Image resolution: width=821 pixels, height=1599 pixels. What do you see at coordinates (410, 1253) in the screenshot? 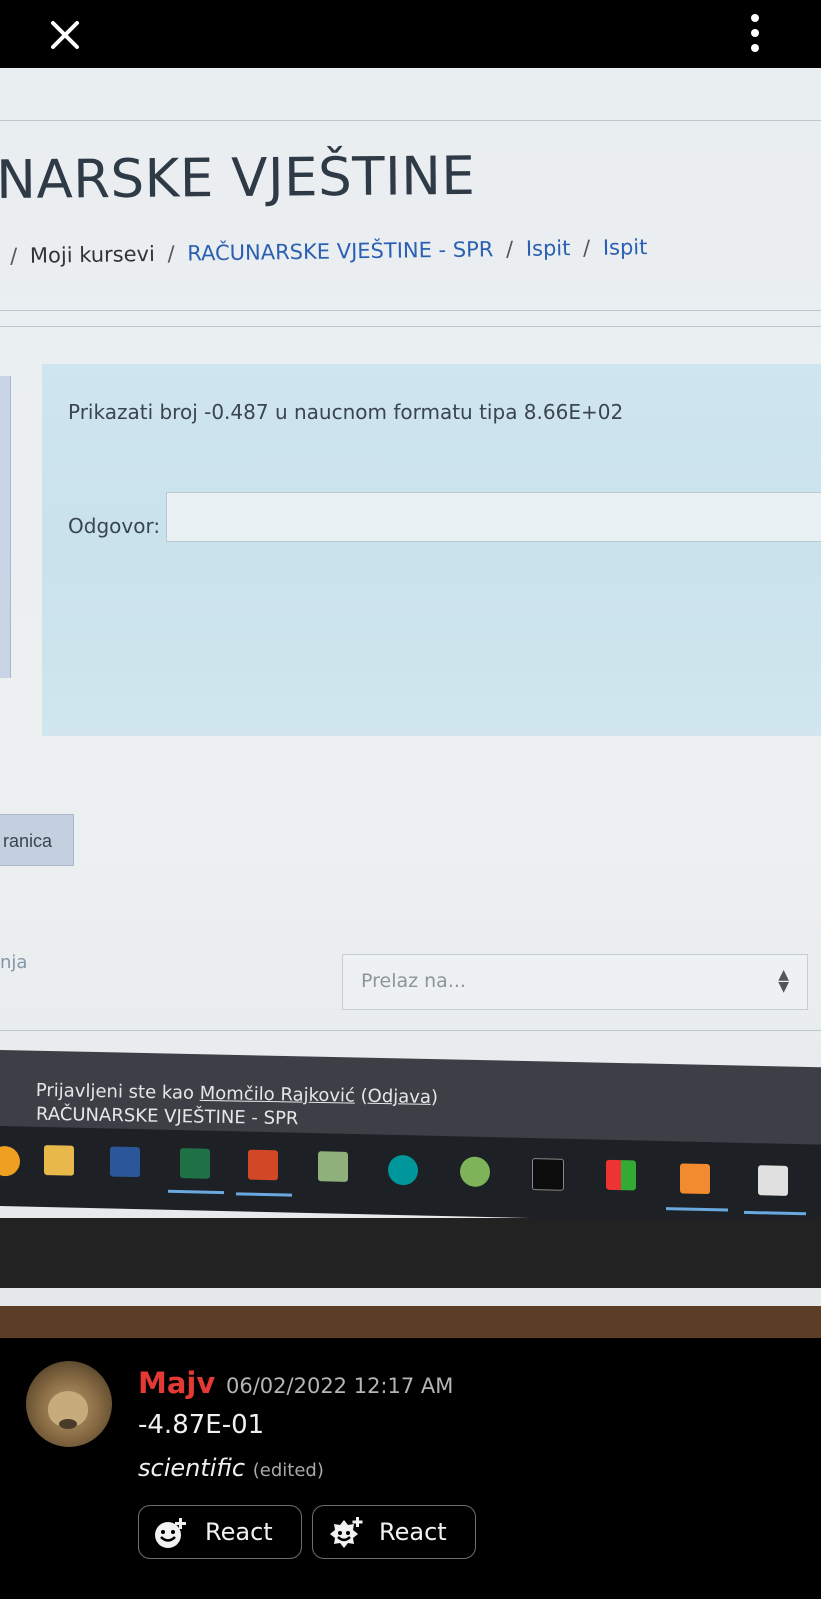
I see `monitor-bezel` at bounding box center [410, 1253].